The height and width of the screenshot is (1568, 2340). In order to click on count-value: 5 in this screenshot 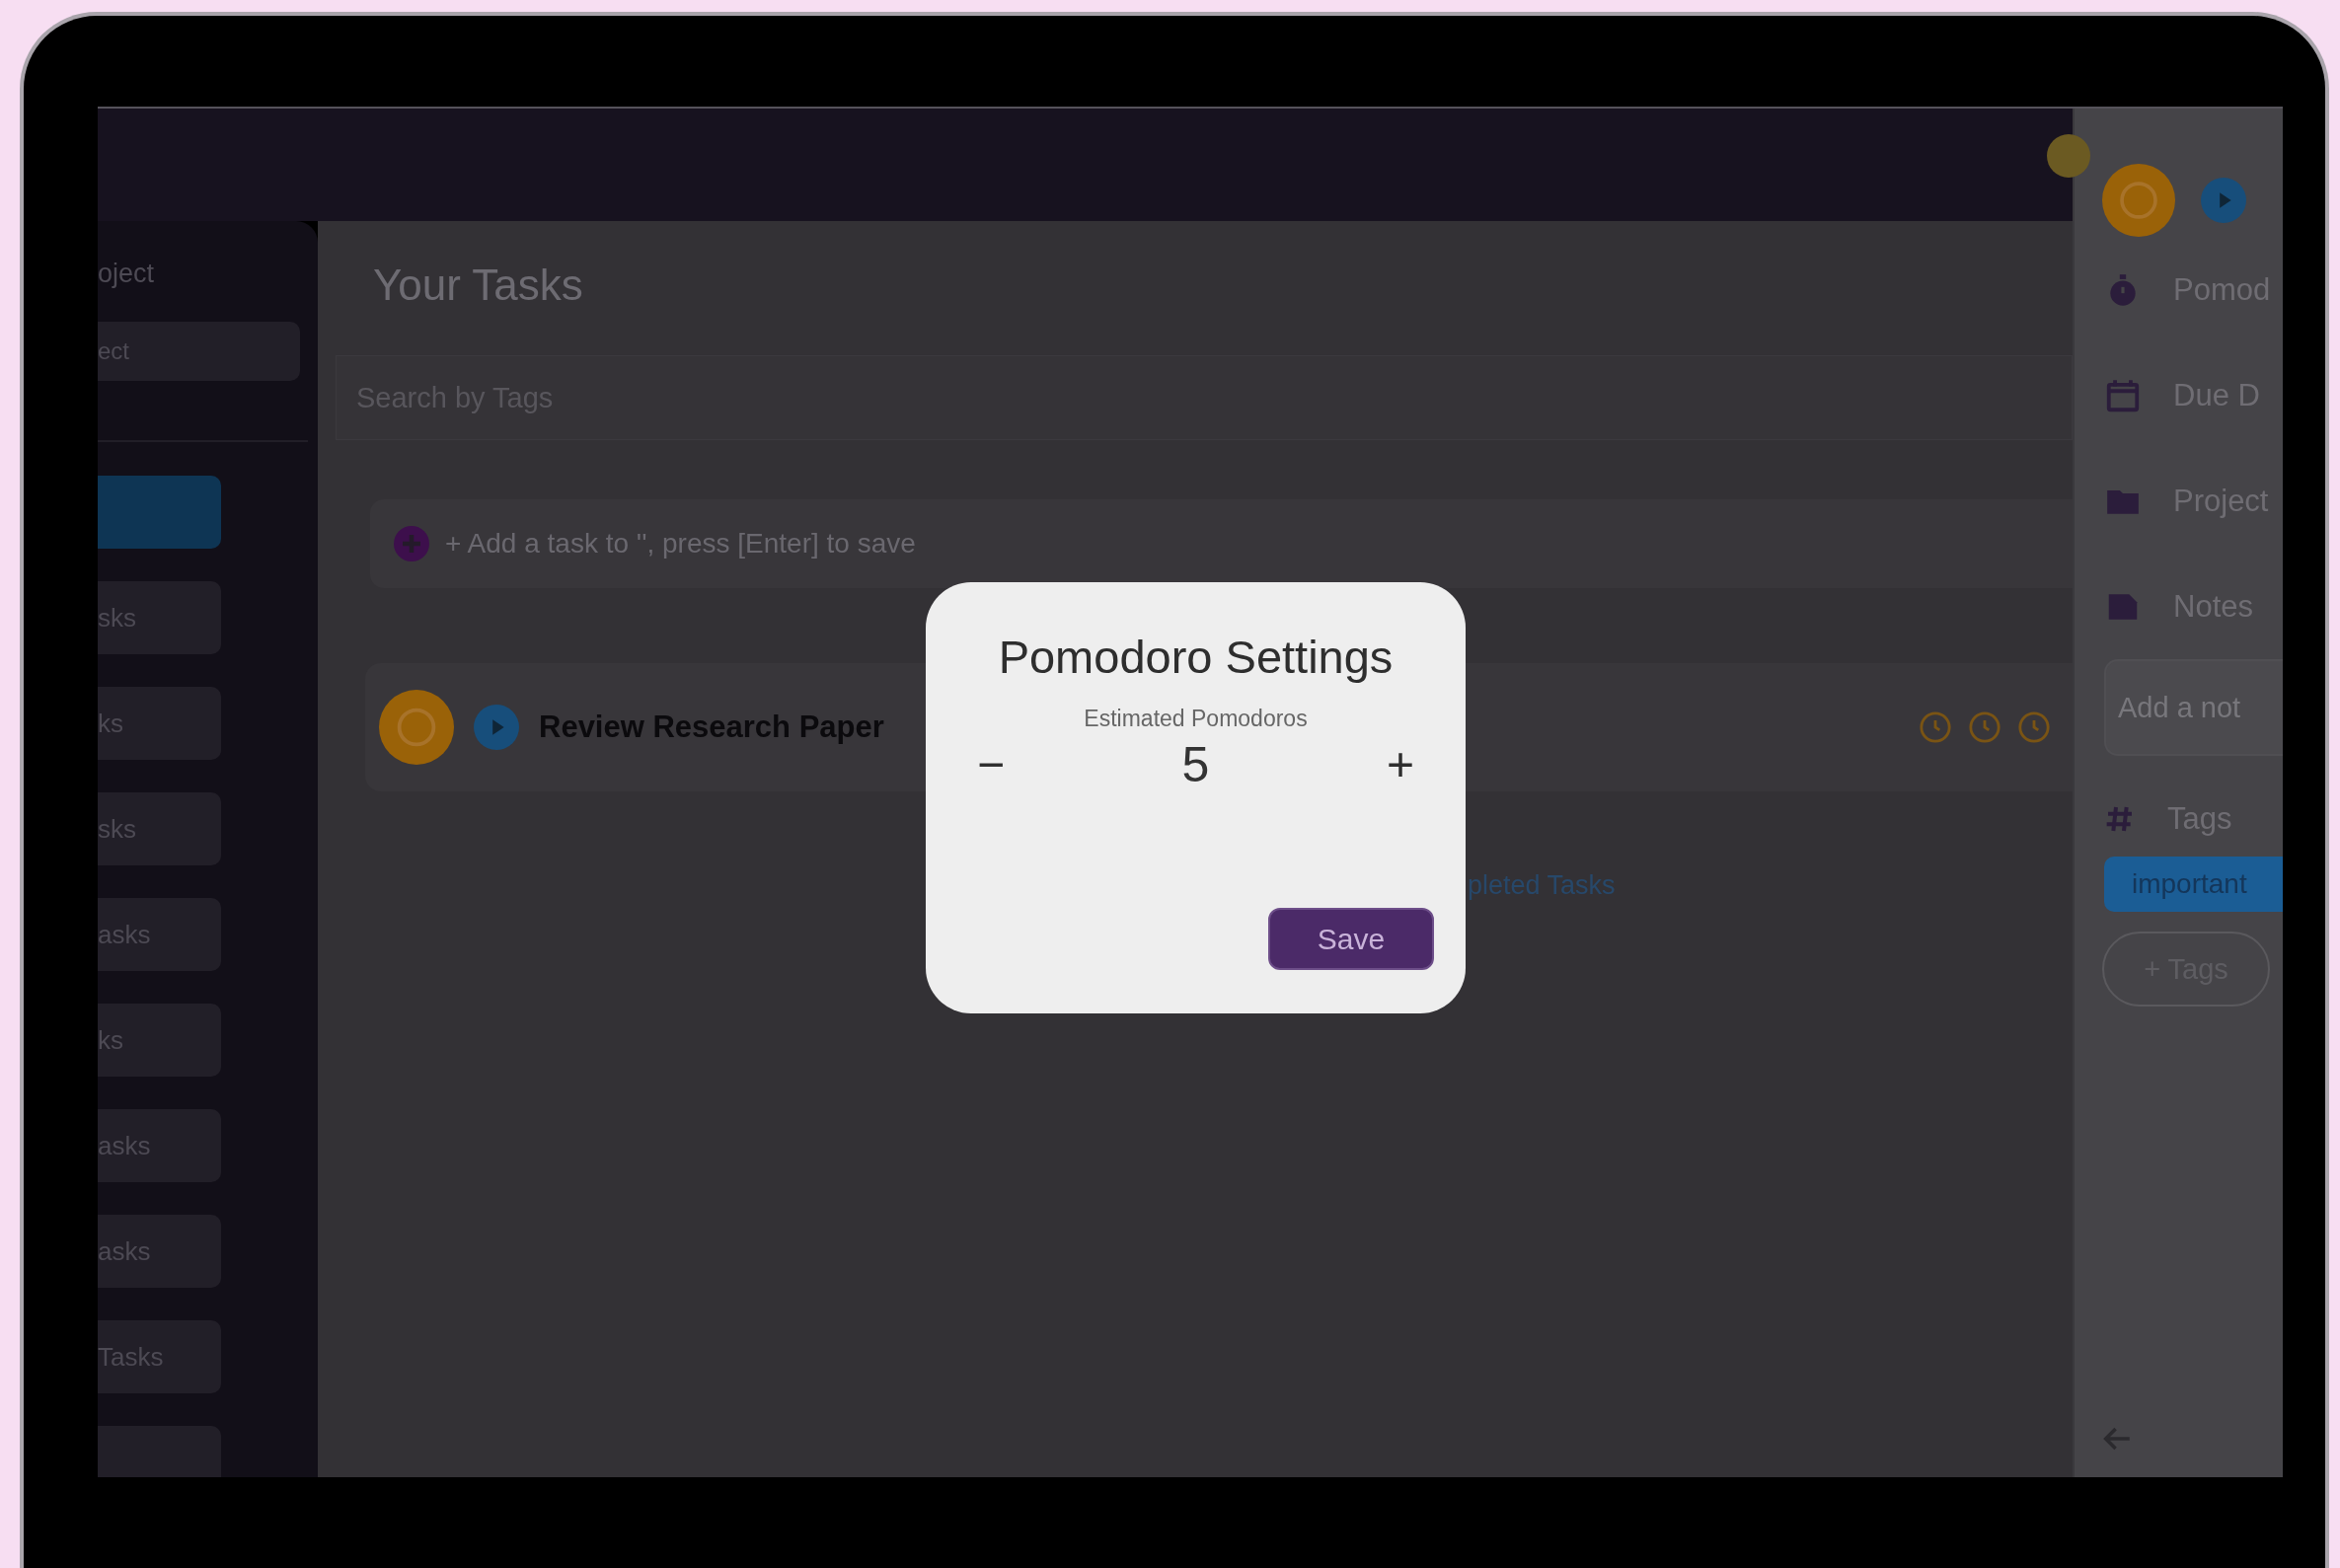, I will do `click(1195, 764)`.